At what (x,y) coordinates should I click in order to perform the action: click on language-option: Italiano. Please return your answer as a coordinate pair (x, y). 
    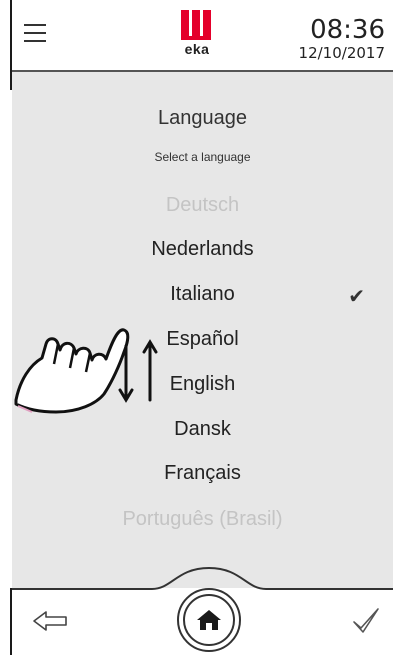
    Looking at the image, I should click on (202, 294).